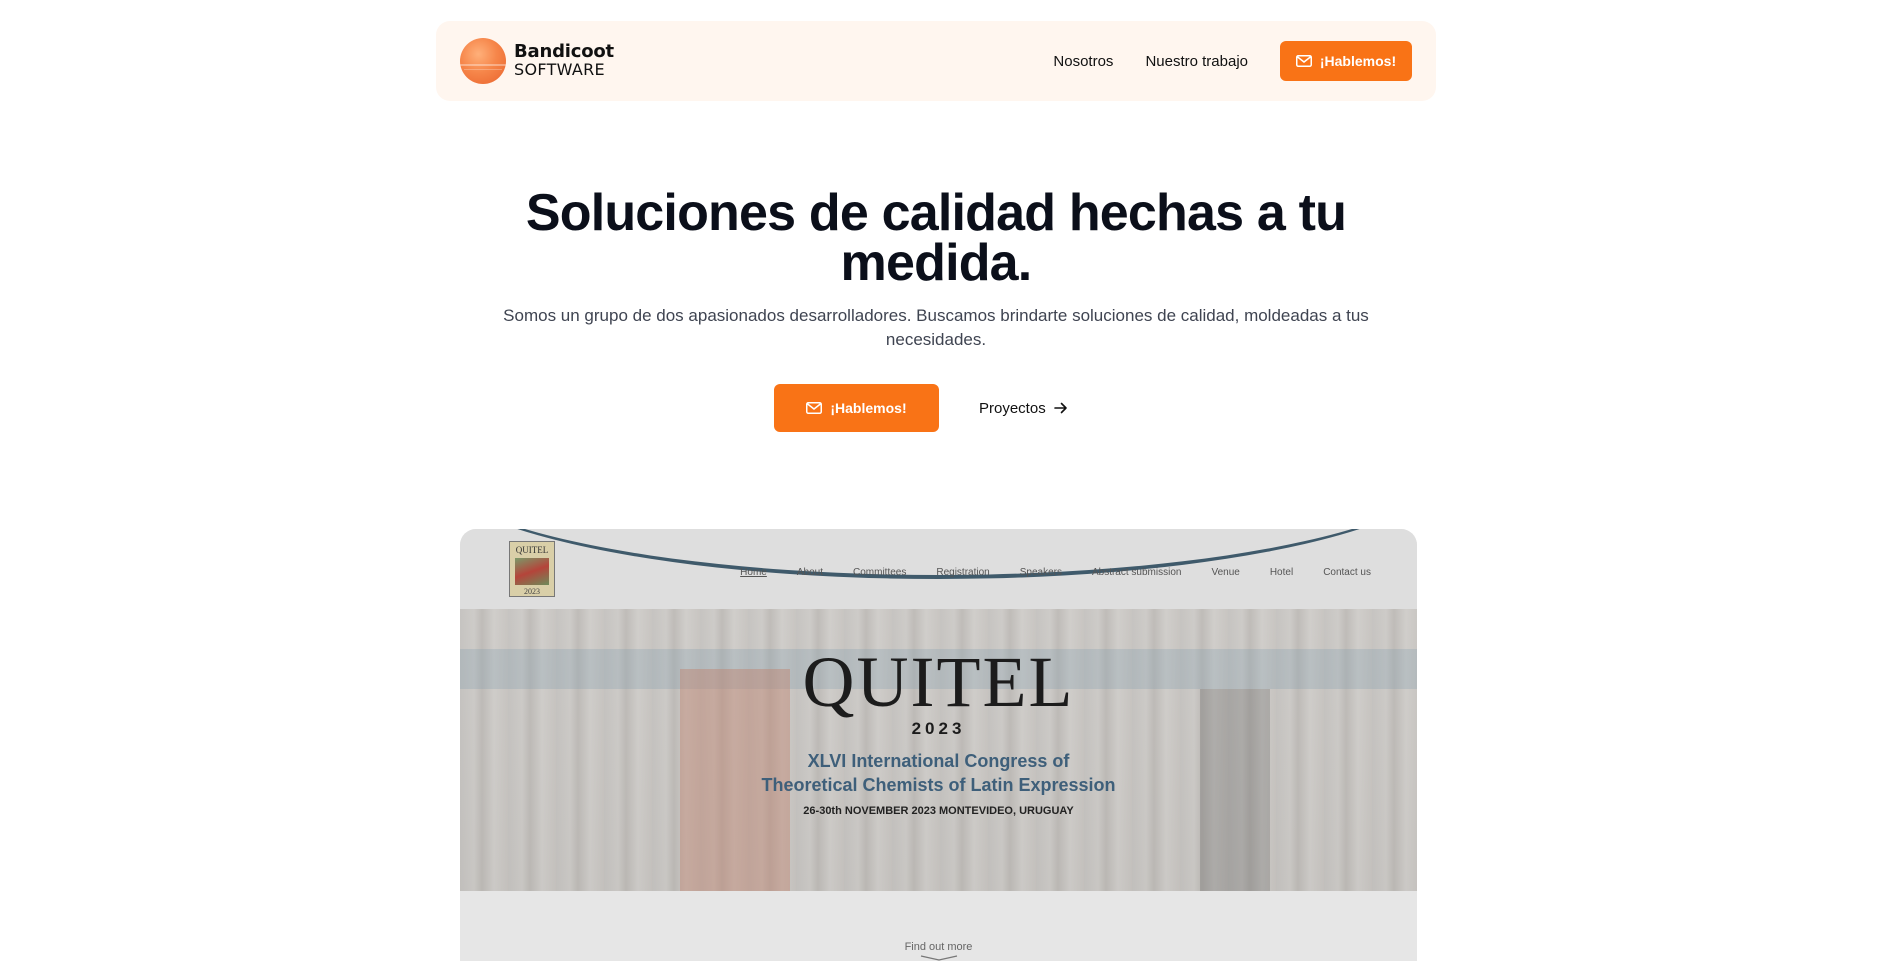 Image resolution: width=1882 pixels, height=961 pixels. I want to click on brand-logo, so click(483, 61).